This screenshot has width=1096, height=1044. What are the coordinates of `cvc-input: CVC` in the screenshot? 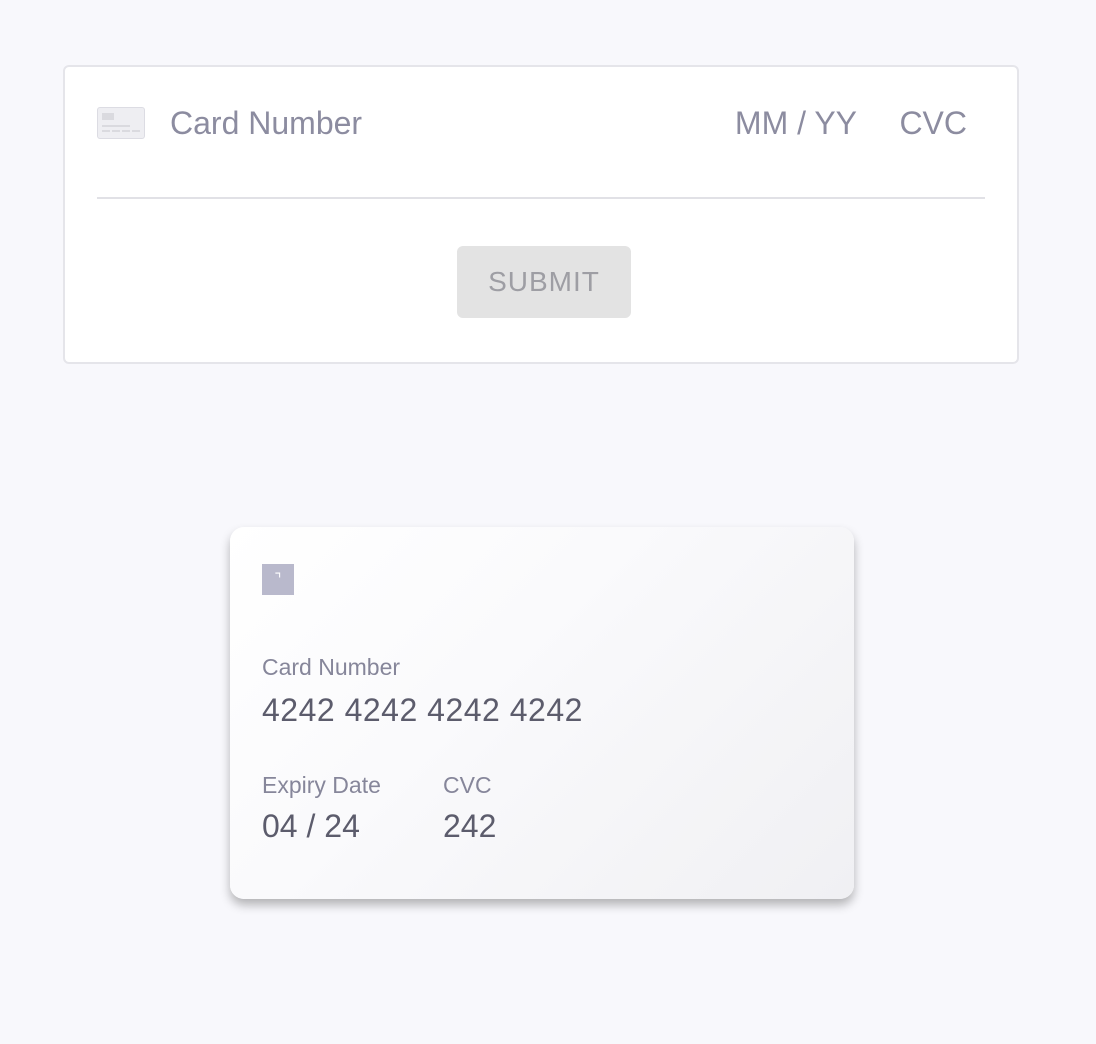 It's located at (933, 123).